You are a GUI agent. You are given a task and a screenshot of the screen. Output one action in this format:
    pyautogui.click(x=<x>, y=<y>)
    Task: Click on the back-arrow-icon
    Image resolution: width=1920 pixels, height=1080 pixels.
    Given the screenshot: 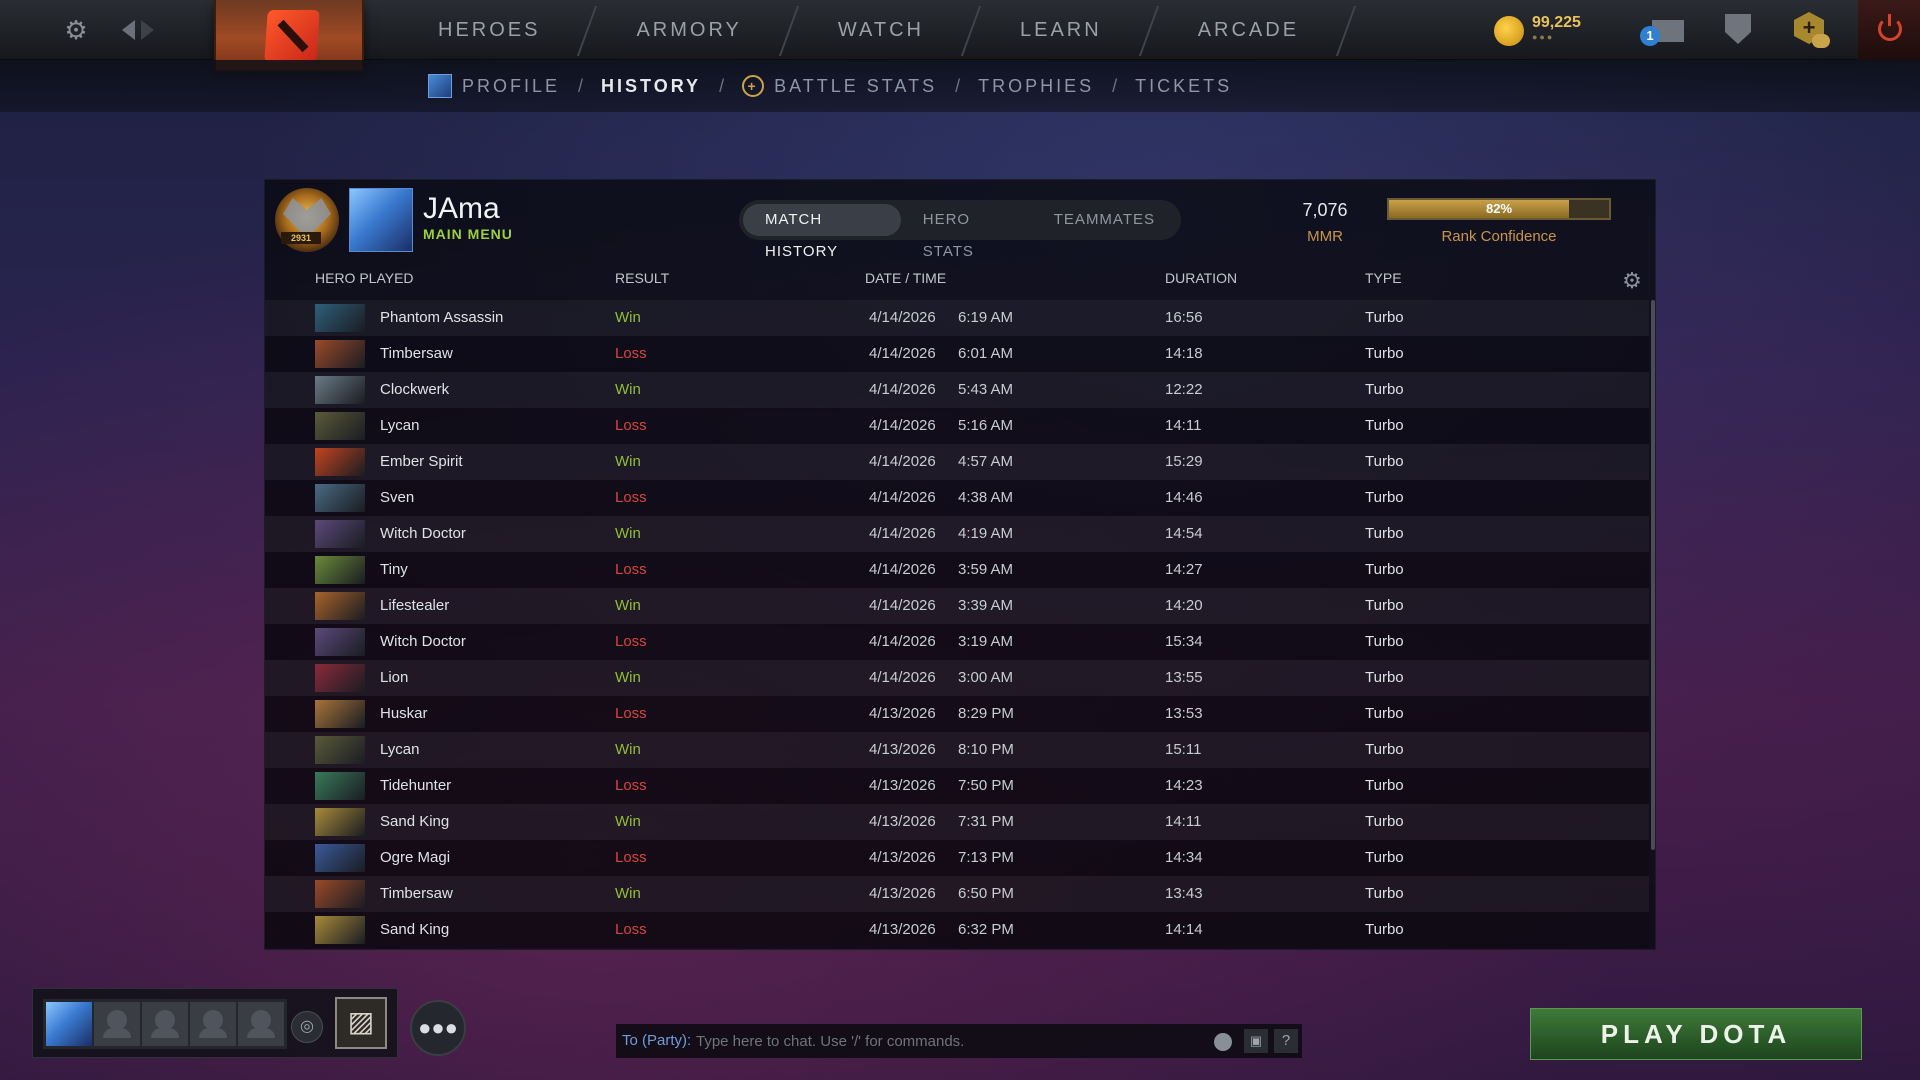 What is the action you would take?
    pyautogui.click(x=128, y=30)
    